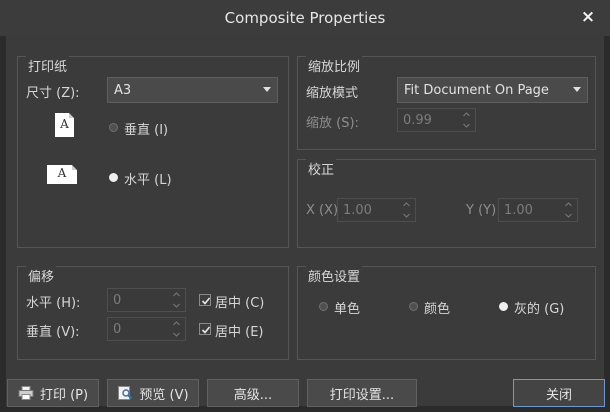 The width and height of the screenshot is (610, 412). I want to click on scale-mode-value: Fit Document On Page, so click(476, 90).